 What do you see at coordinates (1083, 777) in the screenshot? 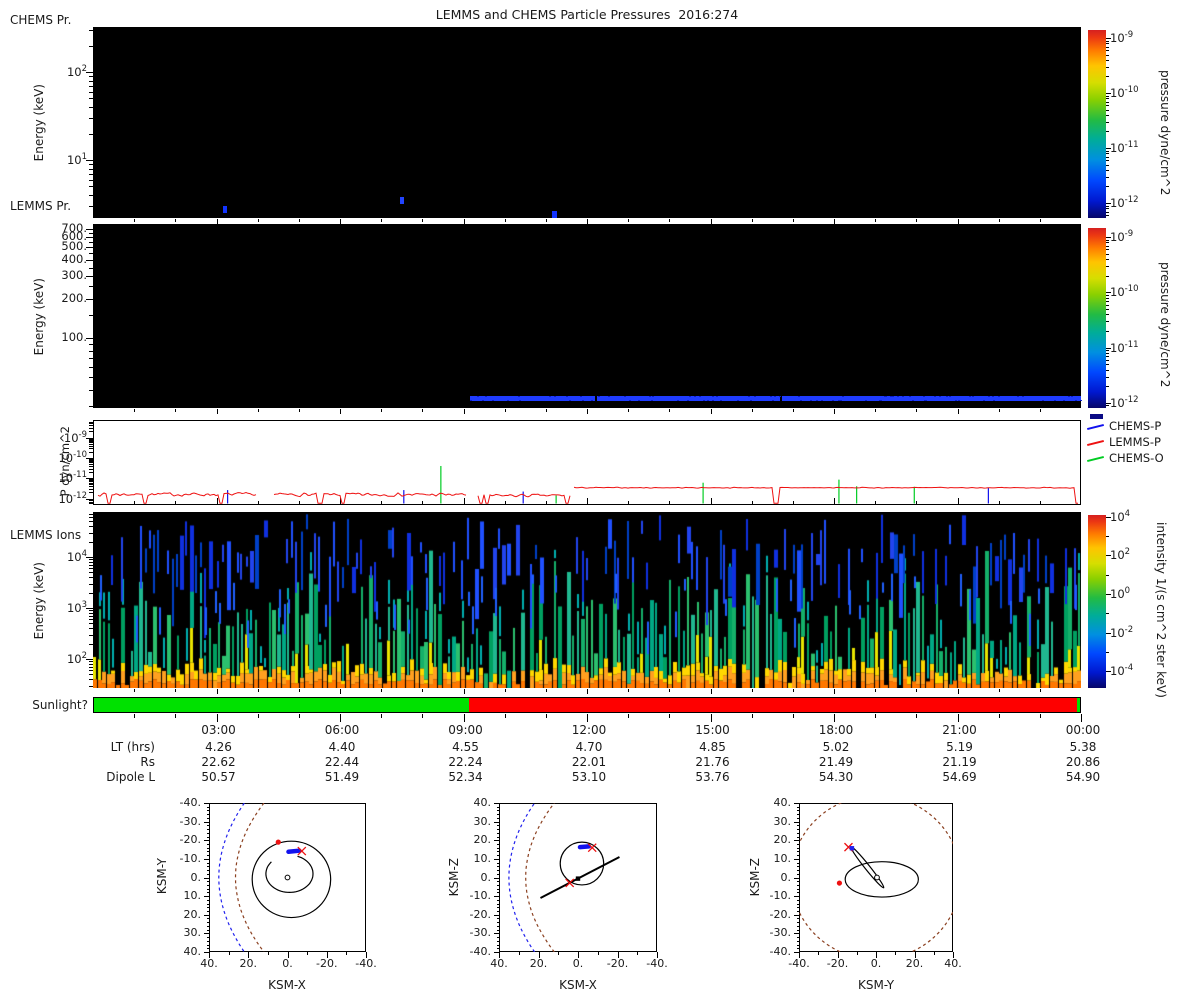
I see `dipole-value: 54.90` at bounding box center [1083, 777].